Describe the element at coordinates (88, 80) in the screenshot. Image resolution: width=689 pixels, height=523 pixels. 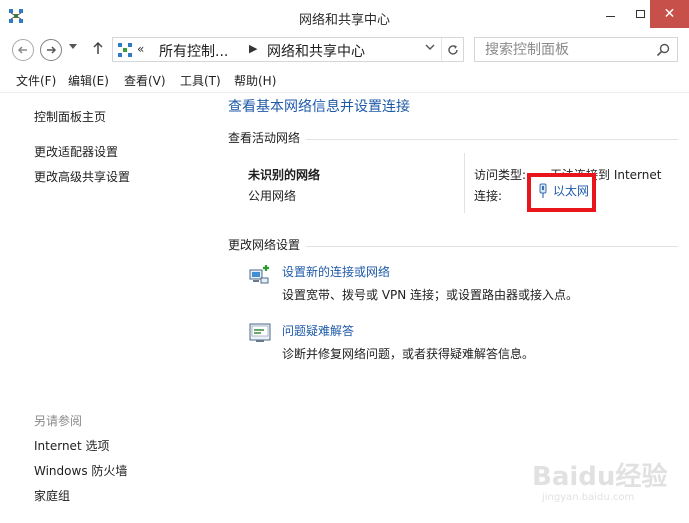
I see `menu-edit: 编辑(E)` at that location.